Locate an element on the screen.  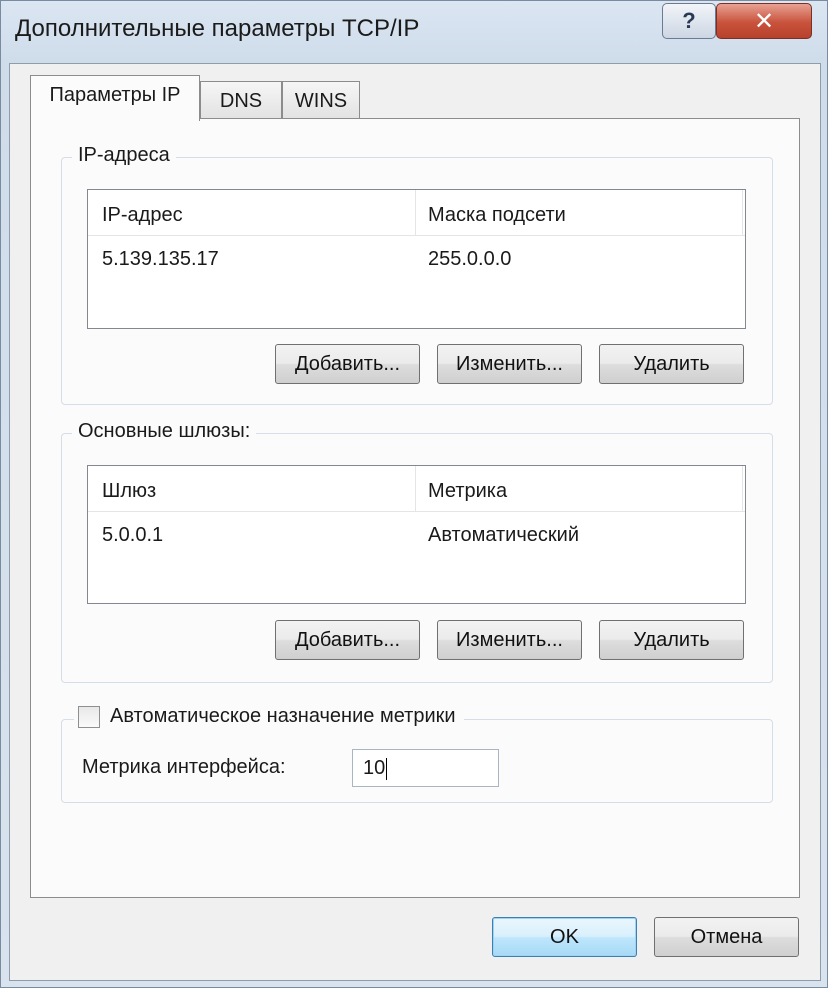
title-bar: Дополнительные параметры TCP/IP ? ✕ is located at coordinates (414, 32).